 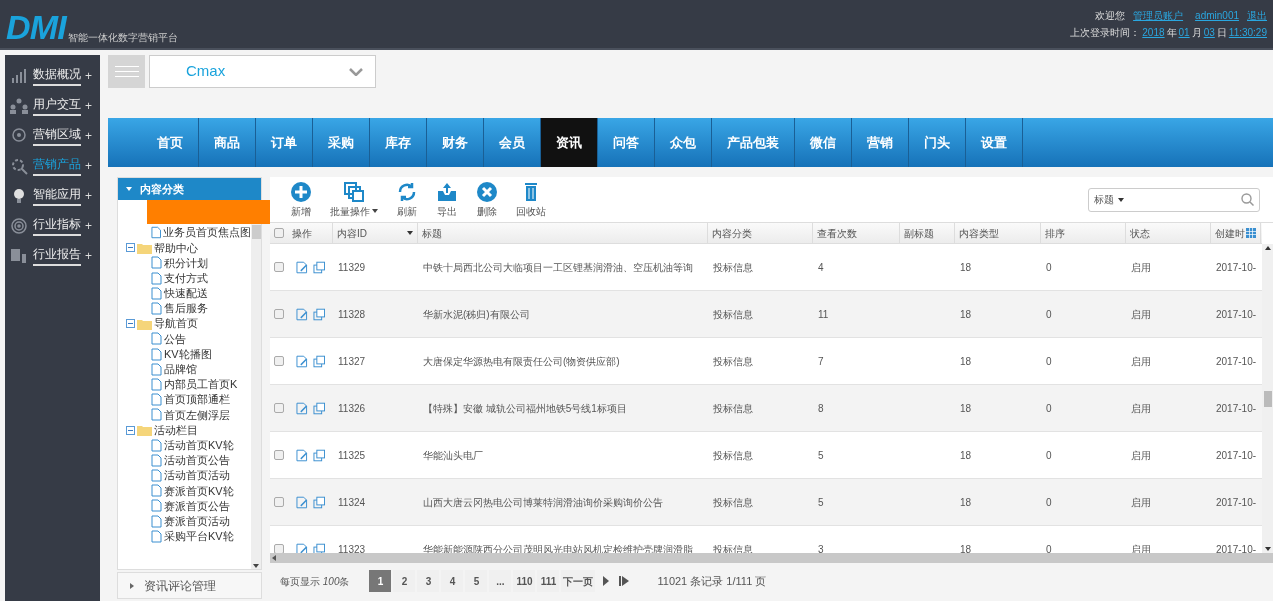 What do you see at coordinates (176, 323) in the screenshot?
I see `tree-item: 导航首页` at bounding box center [176, 323].